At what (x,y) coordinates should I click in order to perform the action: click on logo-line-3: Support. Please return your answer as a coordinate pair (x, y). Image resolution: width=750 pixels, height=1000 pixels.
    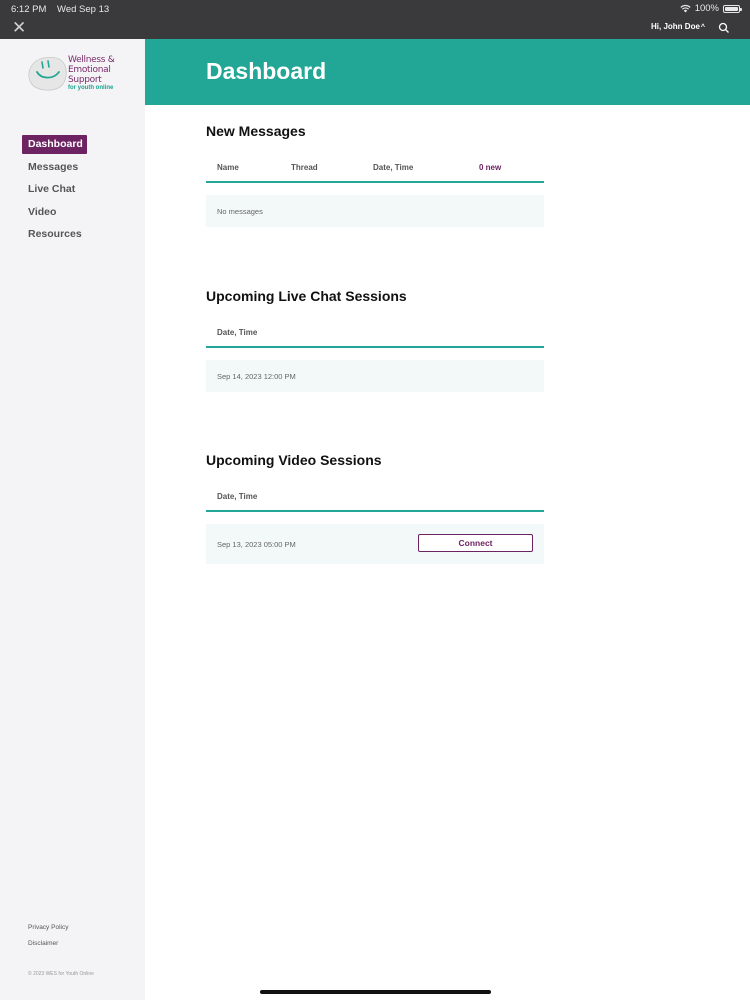
    Looking at the image, I should click on (85, 80).